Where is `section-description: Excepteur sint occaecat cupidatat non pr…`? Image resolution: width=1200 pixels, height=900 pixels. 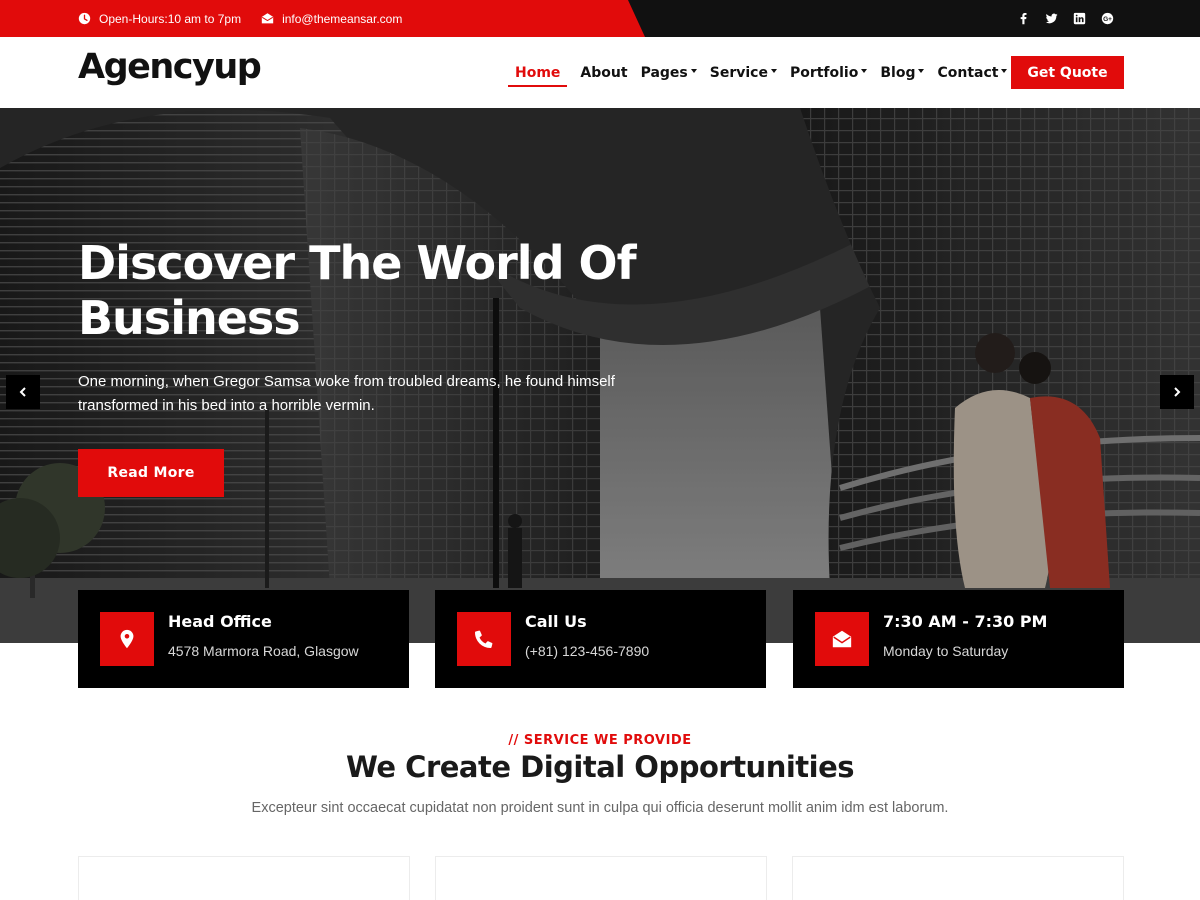
section-description: Excepteur sint occaecat cupidatat non pr… is located at coordinates (600, 808).